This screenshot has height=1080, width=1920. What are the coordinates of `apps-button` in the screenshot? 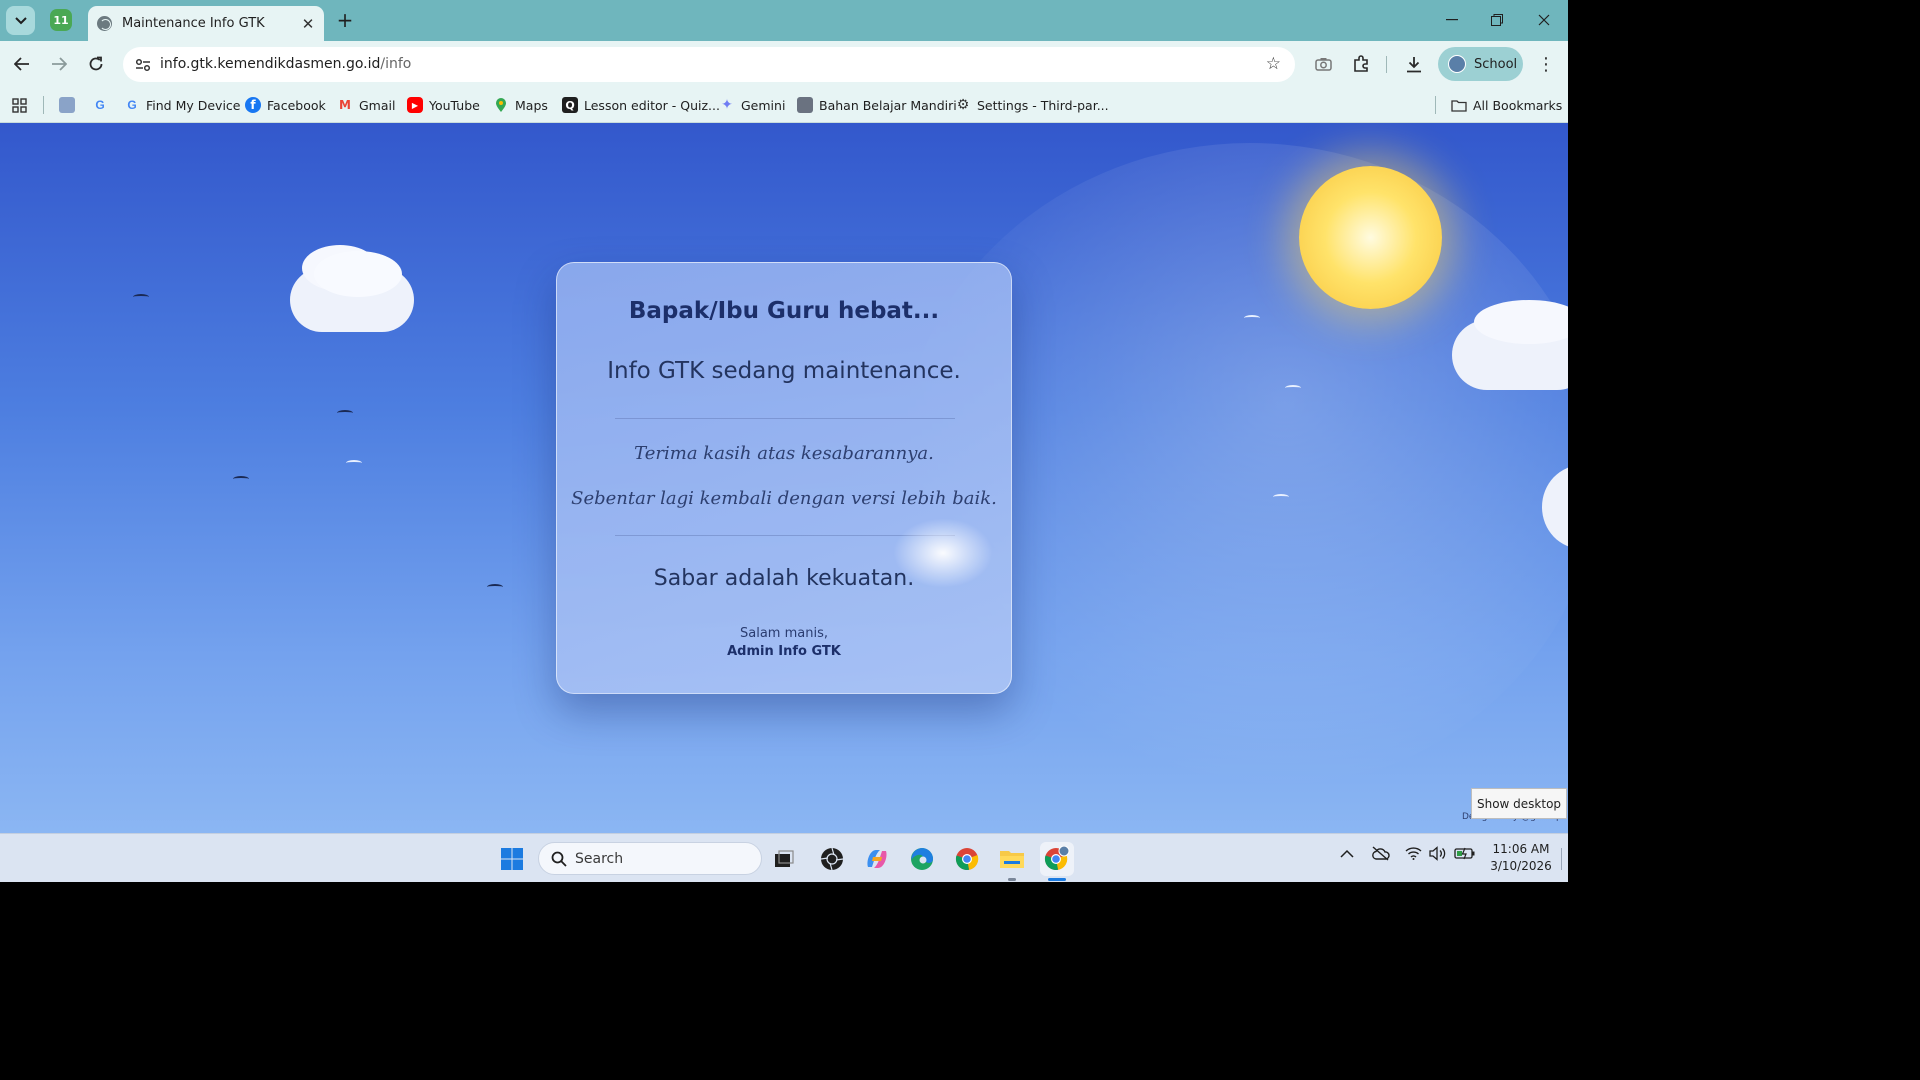 It's located at (22, 105).